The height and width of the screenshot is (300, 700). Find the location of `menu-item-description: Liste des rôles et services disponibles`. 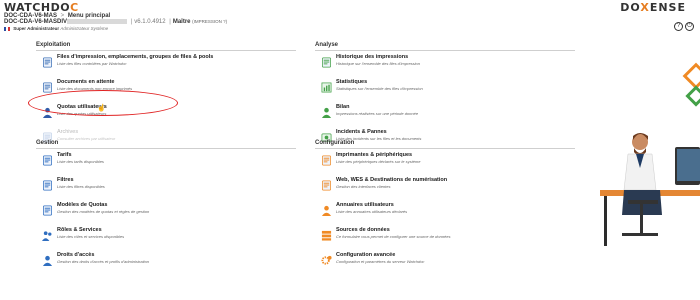

menu-item-description: Liste des rôles et services disponibles is located at coordinates (91, 236).